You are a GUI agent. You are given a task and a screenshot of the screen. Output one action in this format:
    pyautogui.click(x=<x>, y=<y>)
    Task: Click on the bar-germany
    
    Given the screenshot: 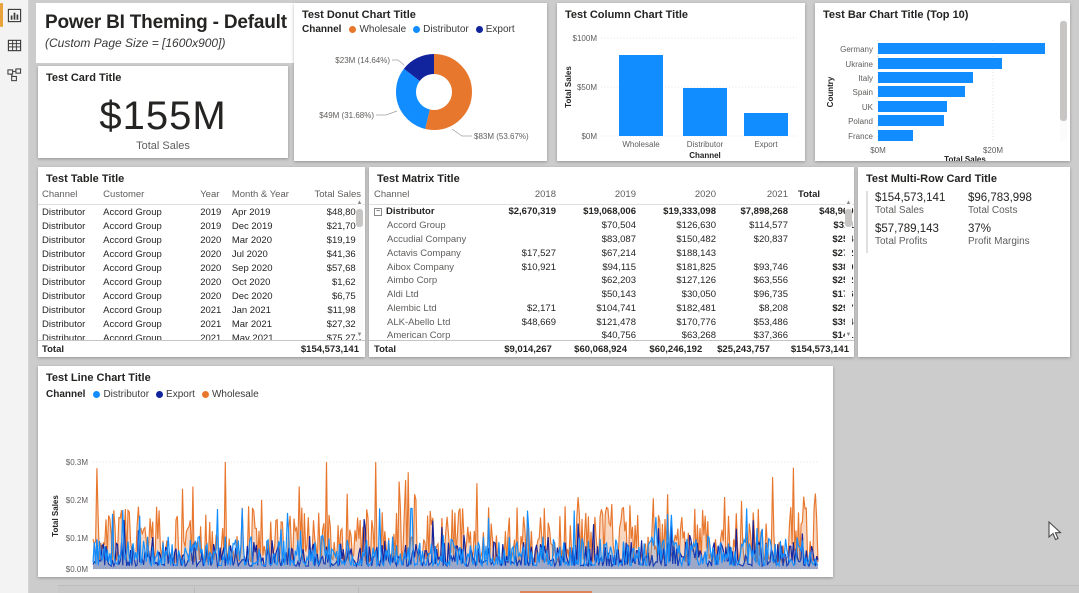 What is the action you would take?
    pyautogui.click(x=961, y=48)
    